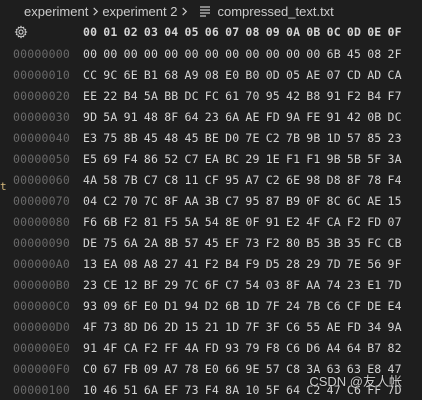 The height and width of the screenshot is (400, 422). Describe the element at coordinates (273, 327) in the screenshot. I see `hex-byte: 3F` at that location.